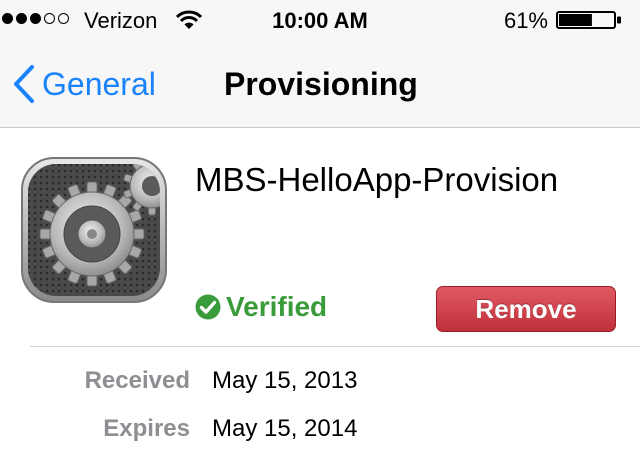 This screenshot has width=640, height=452. I want to click on divider, so click(335, 346).